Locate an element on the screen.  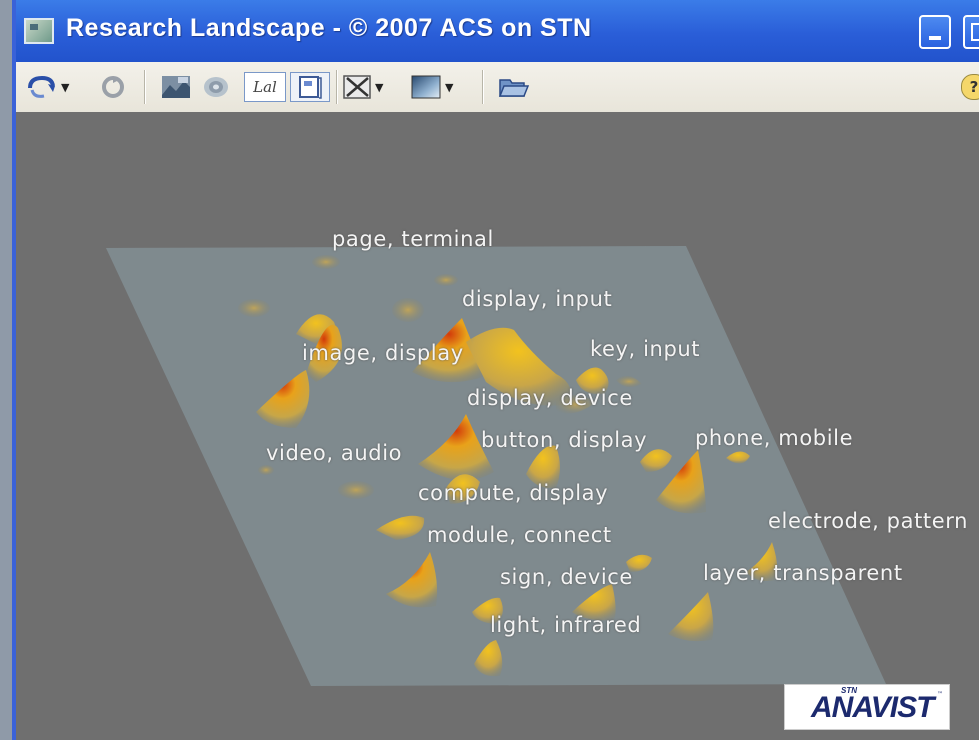
labels-icon: Lal is located at coordinates (265, 87).